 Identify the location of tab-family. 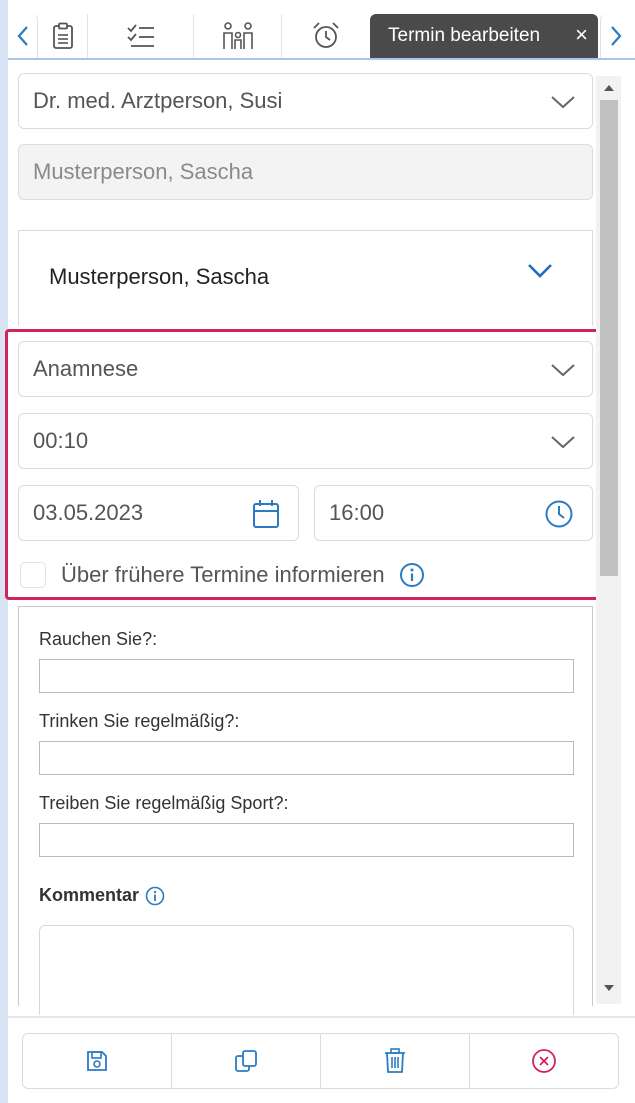
(238, 36).